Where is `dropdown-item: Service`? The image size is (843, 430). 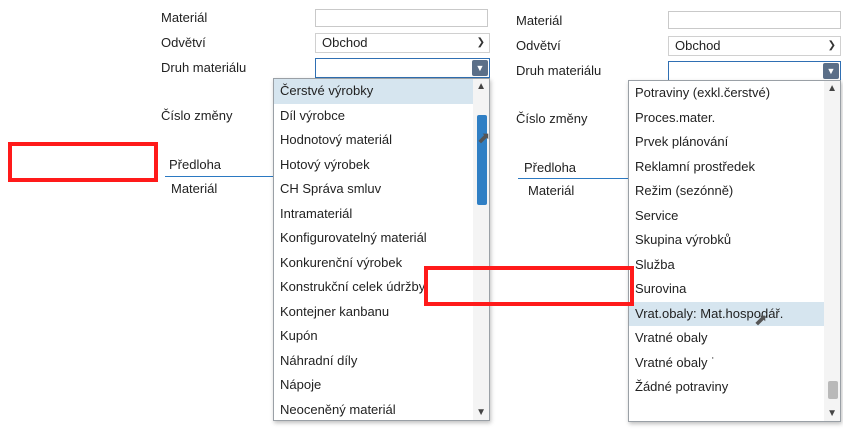 dropdown-item: Service is located at coordinates (734, 216).